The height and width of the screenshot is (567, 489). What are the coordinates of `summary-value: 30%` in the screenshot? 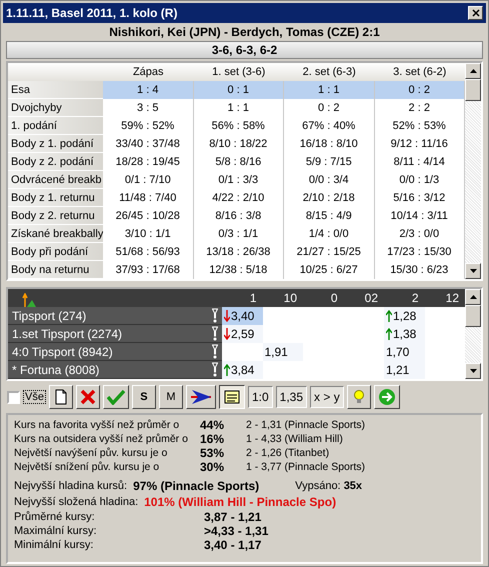 It's located at (213, 467).